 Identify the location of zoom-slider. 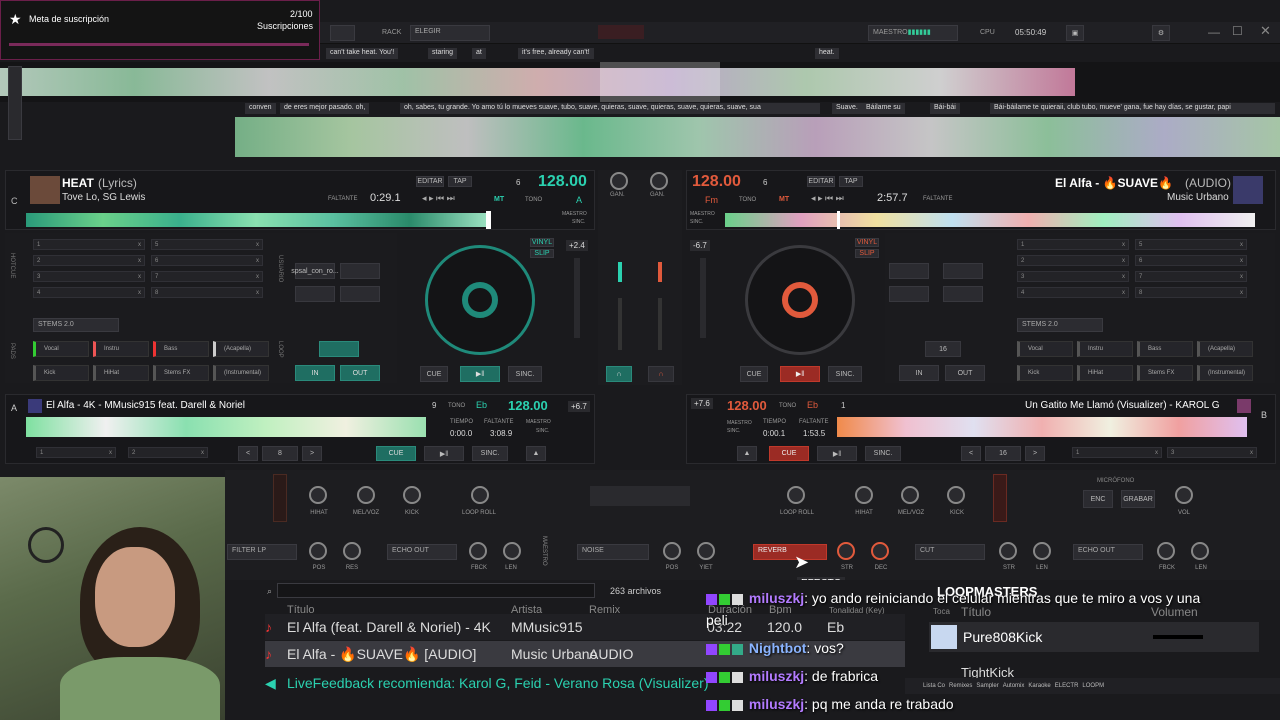
(15, 103).